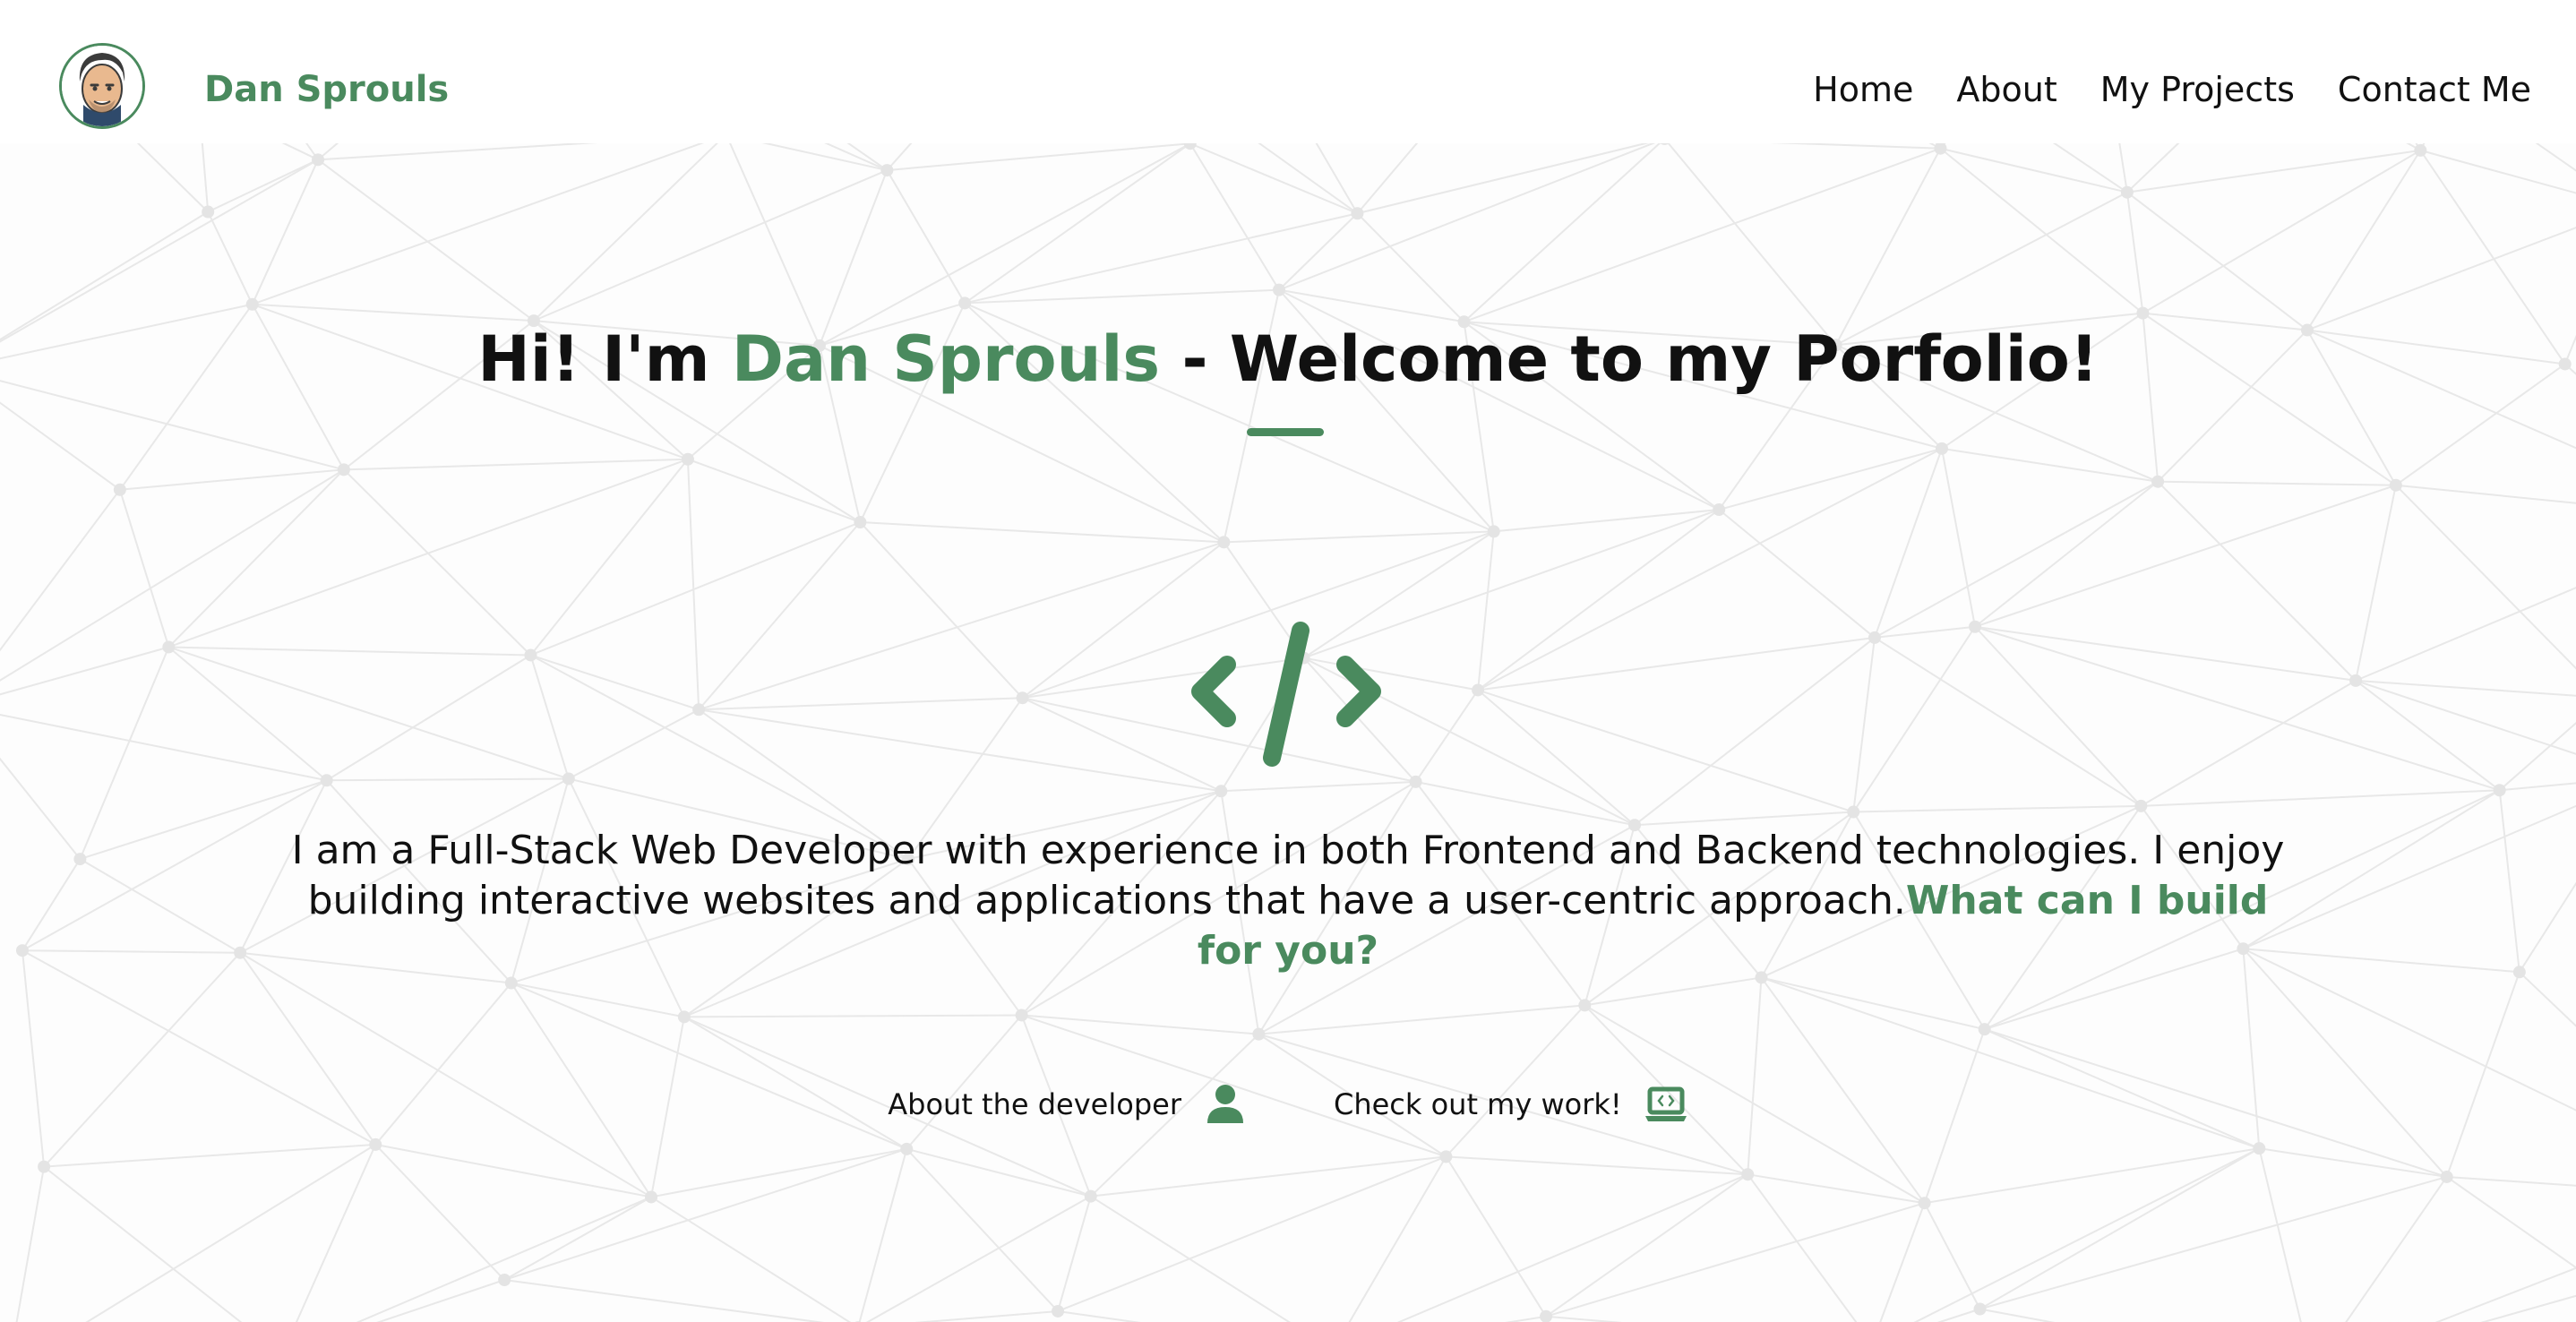 This screenshot has width=2576, height=1322. I want to click on laptop-code-icon, so click(1665, 1103).